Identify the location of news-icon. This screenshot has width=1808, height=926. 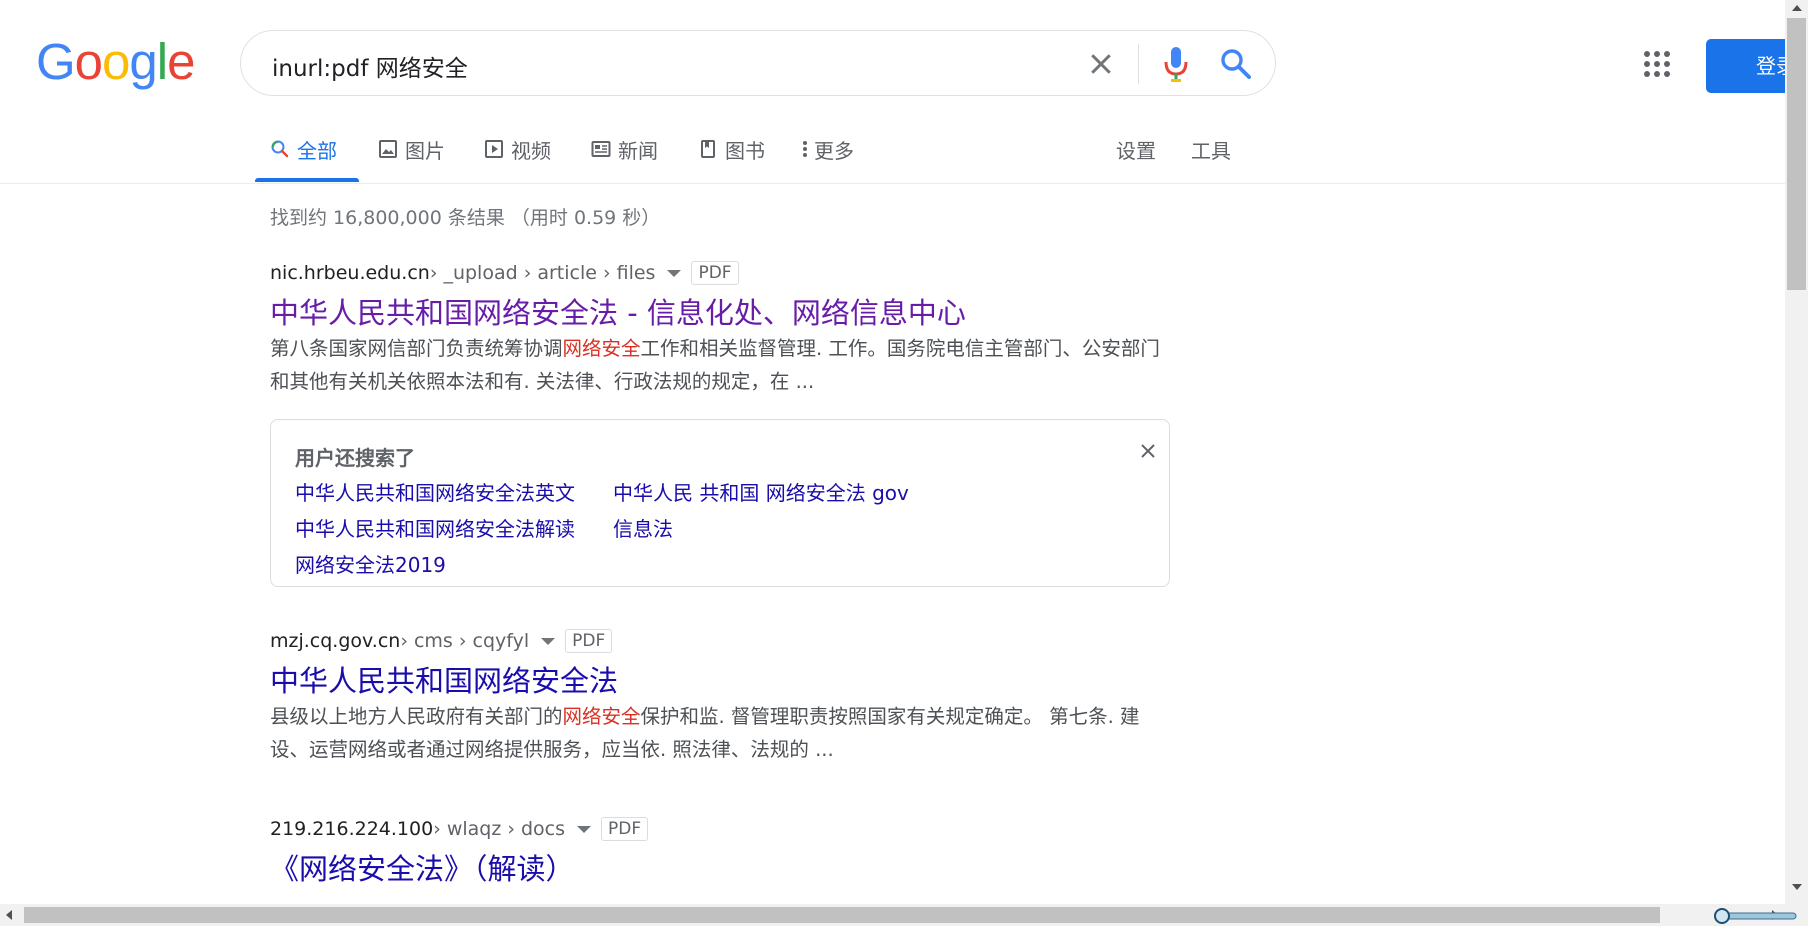
(601, 149).